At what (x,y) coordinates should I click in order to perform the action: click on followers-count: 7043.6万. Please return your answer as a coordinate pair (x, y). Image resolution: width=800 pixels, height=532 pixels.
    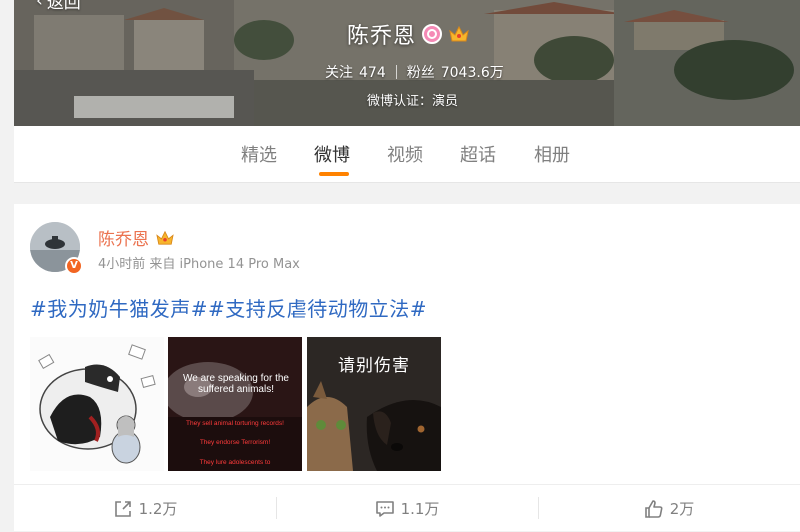
    Looking at the image, I should click on (472, 73).